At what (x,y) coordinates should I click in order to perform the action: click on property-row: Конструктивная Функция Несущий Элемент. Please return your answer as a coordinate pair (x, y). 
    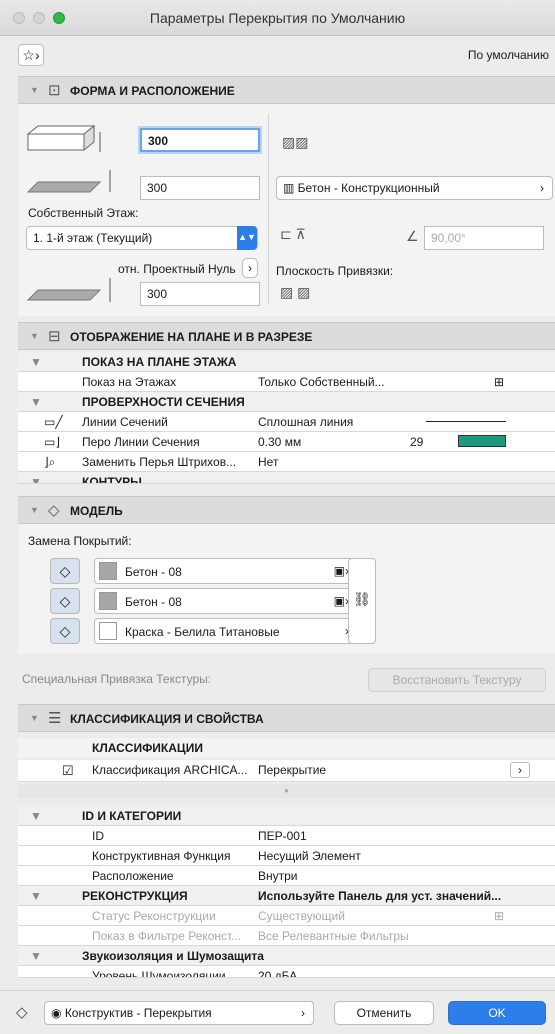
    Looking at the image, I should click on (286, 856).